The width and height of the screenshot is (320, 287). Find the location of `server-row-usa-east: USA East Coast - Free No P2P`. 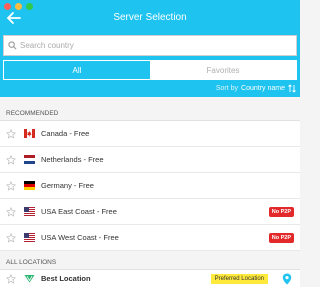

server-row-usa-east: USA East Coast - Free No P2P is located at coordinates (150, 212).